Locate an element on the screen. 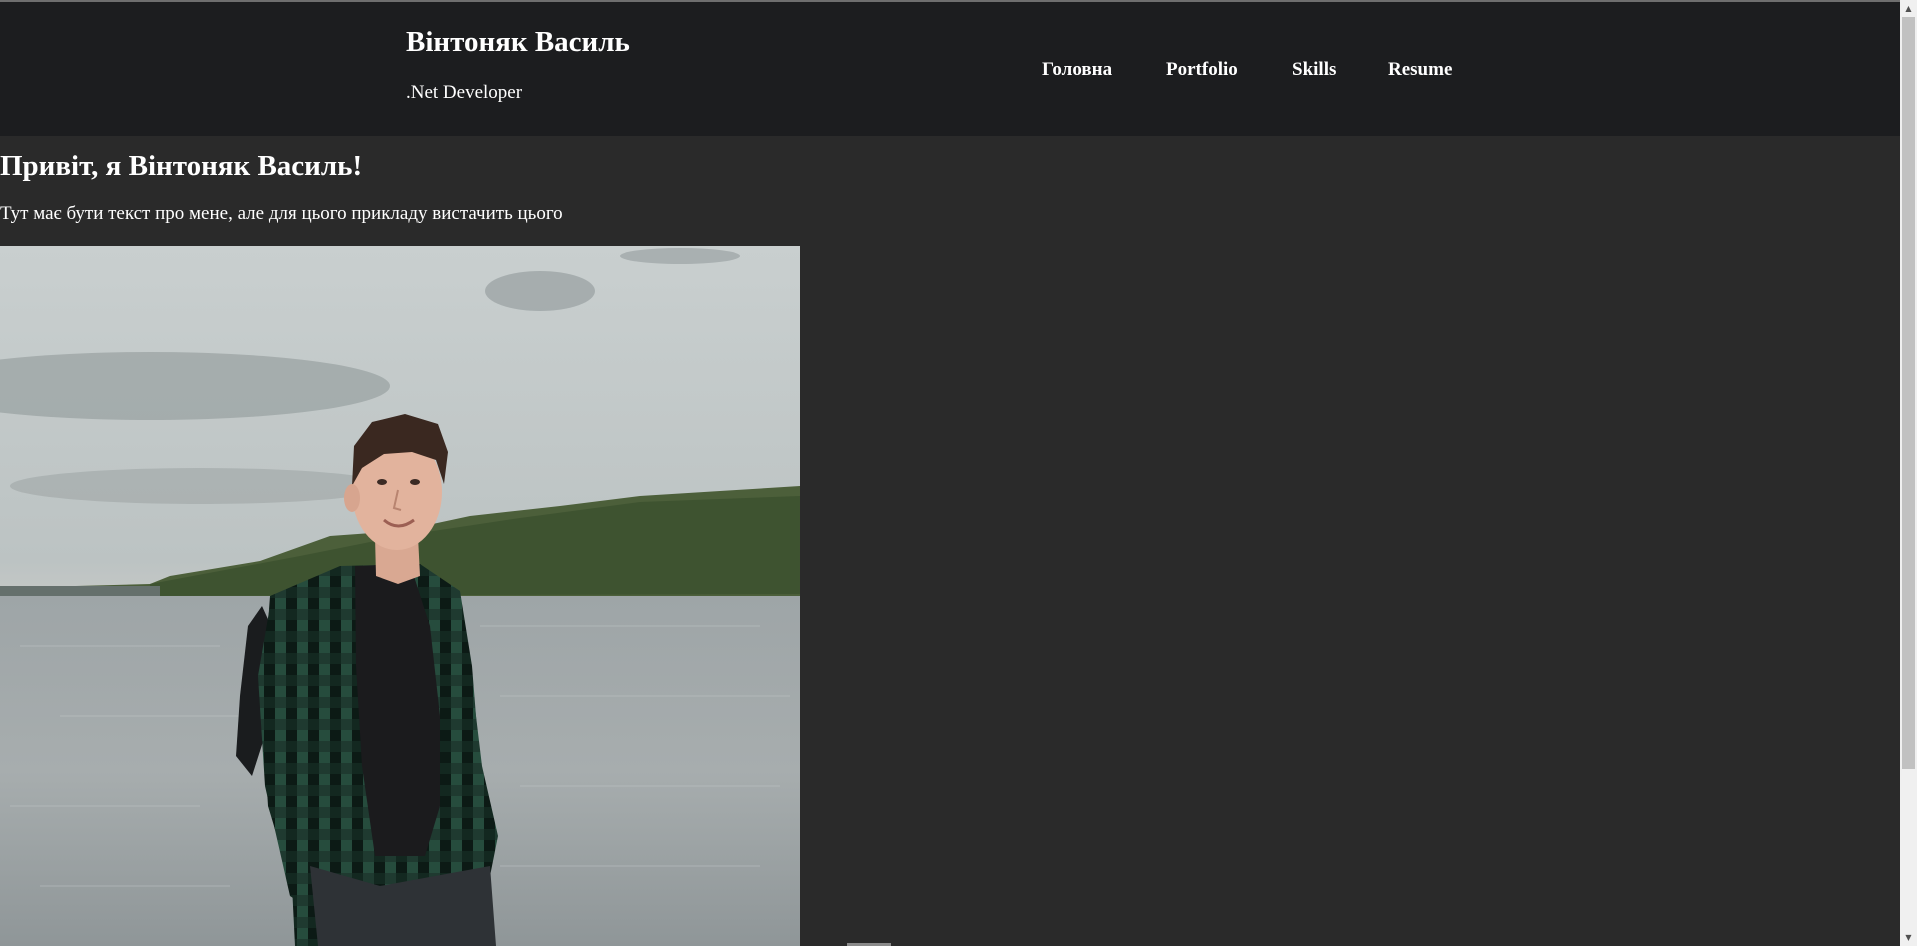 Image resolution: width=1917 pixels, height=946 pixels. nav-link-portfolio: Portfolio is located at coordinates (1202, 70).